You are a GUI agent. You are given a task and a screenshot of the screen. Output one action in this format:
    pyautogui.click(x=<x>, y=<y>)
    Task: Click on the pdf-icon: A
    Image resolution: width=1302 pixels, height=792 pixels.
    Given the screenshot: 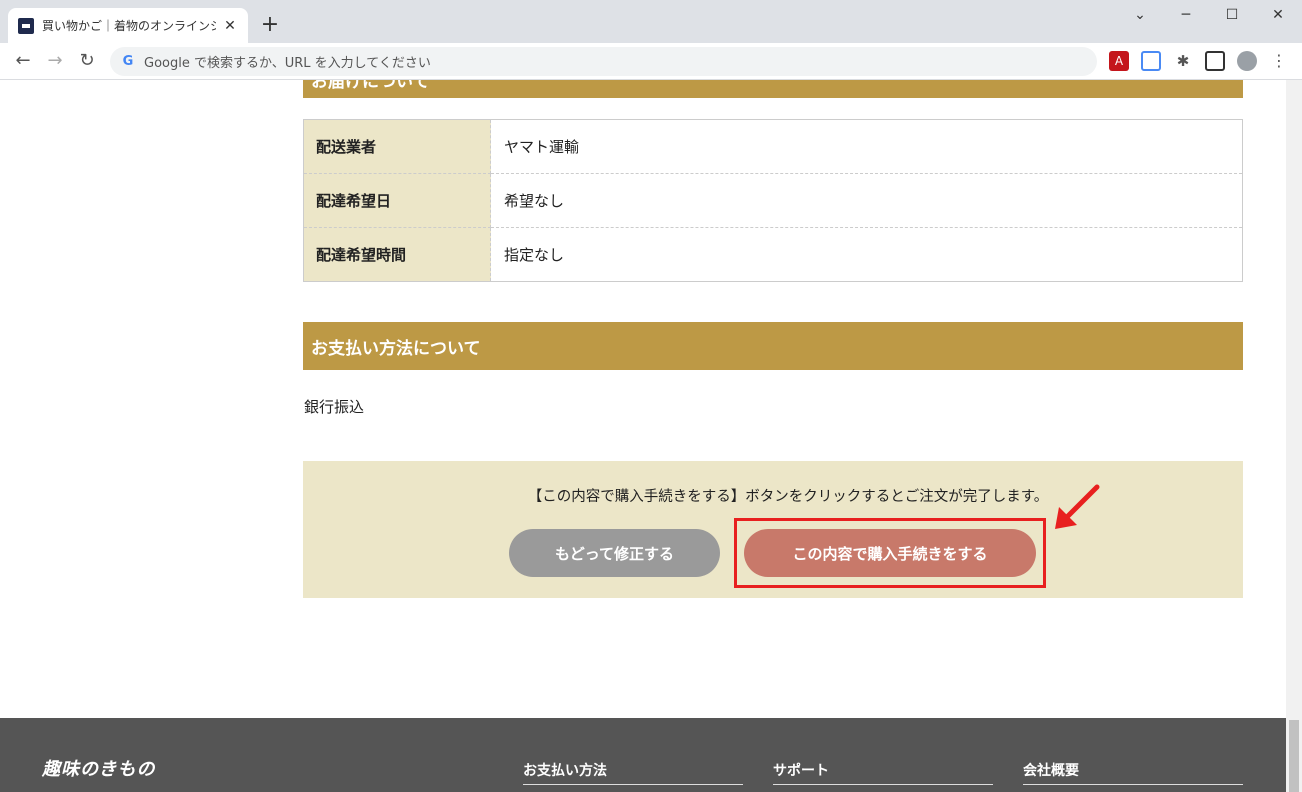 What is the action you would take?
    pyautogui.click(x=1119, y=61)
    